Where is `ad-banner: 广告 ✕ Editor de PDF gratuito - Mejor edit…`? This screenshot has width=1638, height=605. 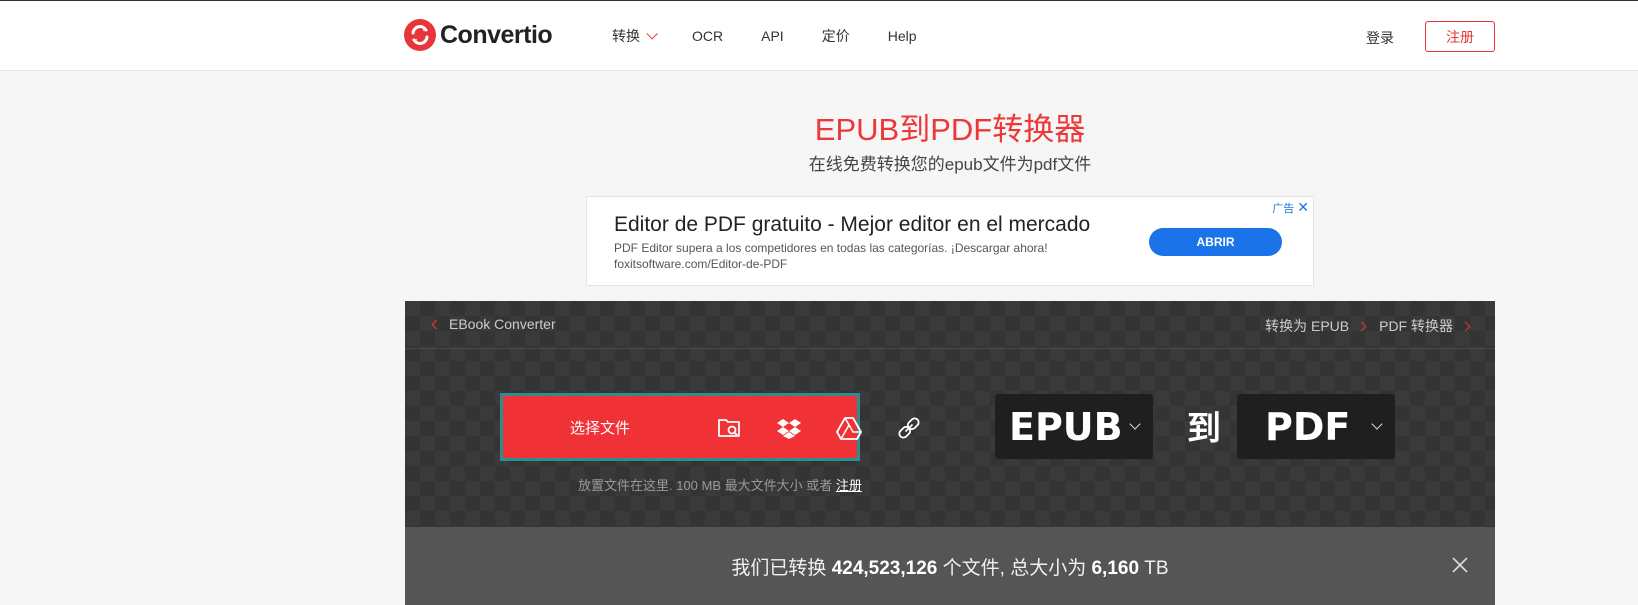 ad-banner: 广告 ✕ Editor de PDF gratuito - Mejor edit… is located at coordinates (950, 241).